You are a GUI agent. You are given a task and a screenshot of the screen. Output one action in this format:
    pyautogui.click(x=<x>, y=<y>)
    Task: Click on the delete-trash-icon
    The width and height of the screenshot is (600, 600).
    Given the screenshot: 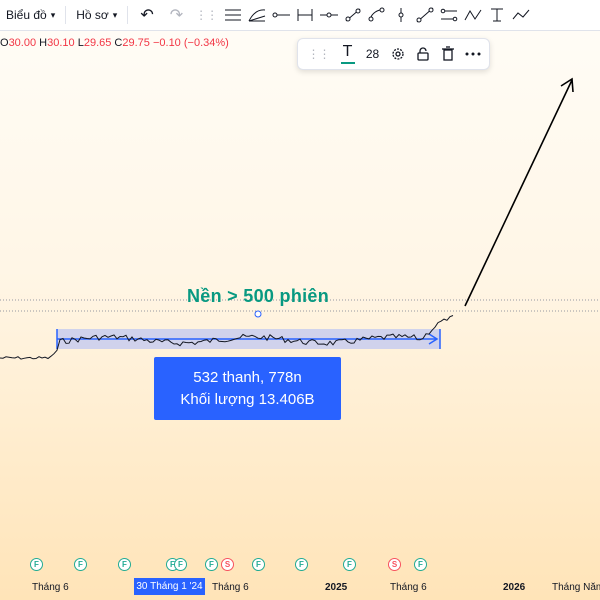 What is the action you would take?
    pyautogui.click(x=448, y=54)
    